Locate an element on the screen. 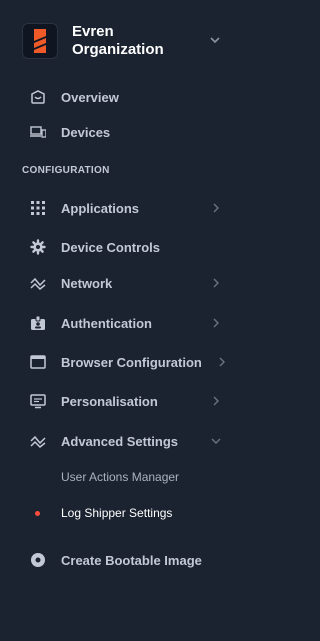 The image size is (320, 641). evren-logo-icon is located at coordinates (40, 41).